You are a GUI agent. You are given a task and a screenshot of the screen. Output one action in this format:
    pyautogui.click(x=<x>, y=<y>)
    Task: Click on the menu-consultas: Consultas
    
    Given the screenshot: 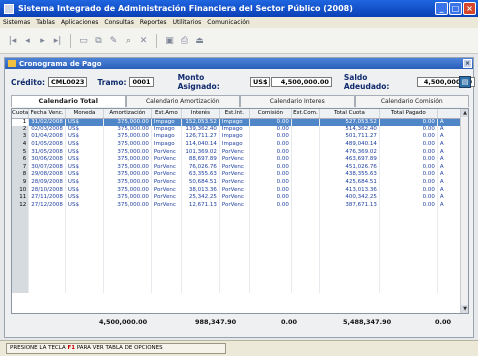 What is the action you would take?
    pyautogui.click(x=118, y=22)
    